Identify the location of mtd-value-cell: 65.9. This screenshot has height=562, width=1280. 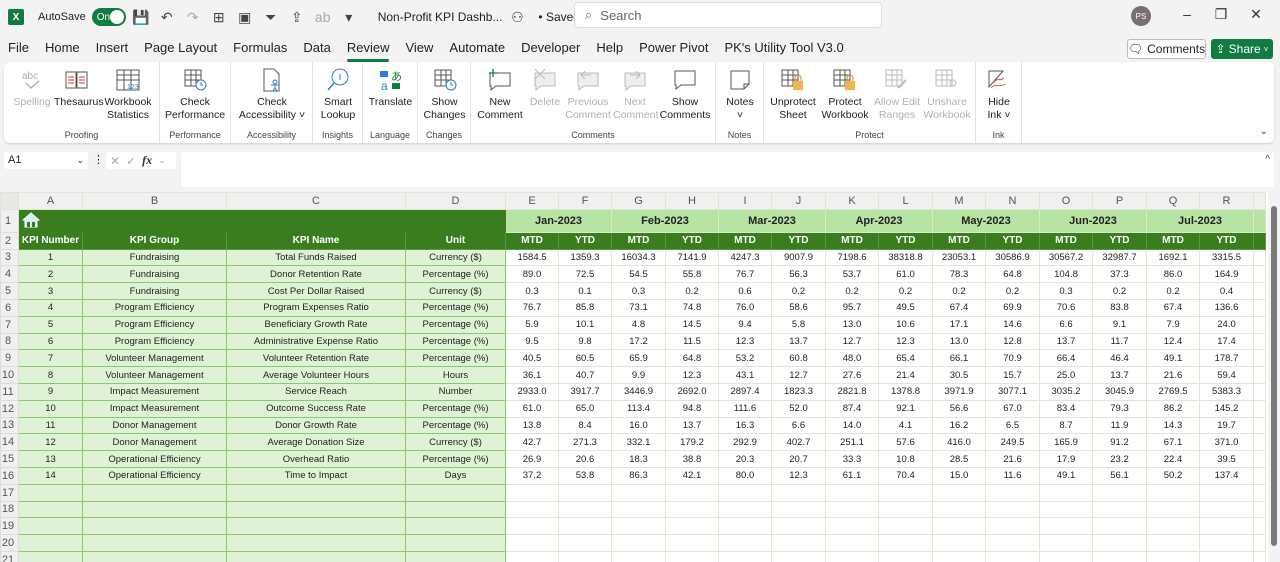
(638, 358).